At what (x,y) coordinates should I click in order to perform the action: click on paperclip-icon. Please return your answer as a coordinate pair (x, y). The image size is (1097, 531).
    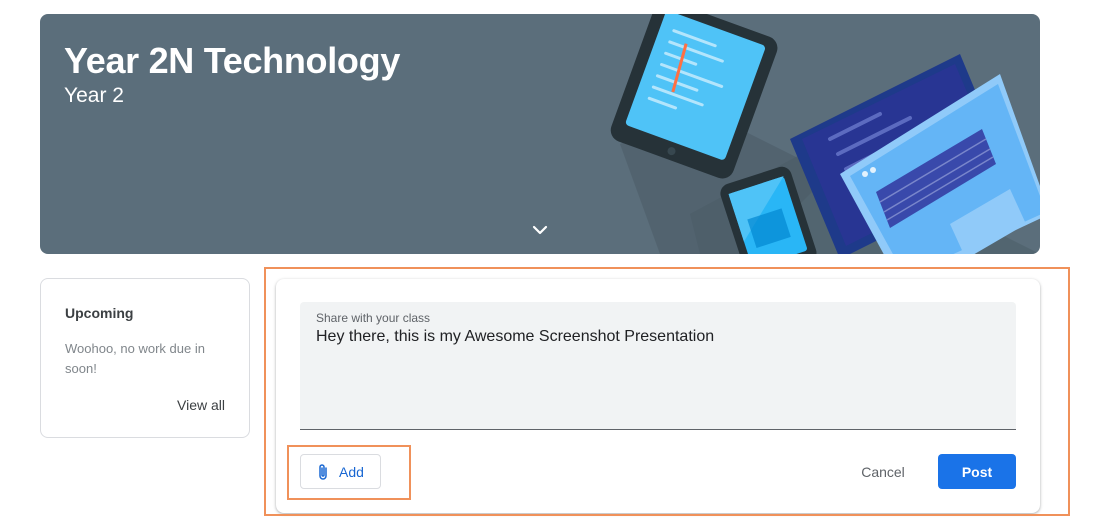
    Looking at the image, I should click on (323, 471).